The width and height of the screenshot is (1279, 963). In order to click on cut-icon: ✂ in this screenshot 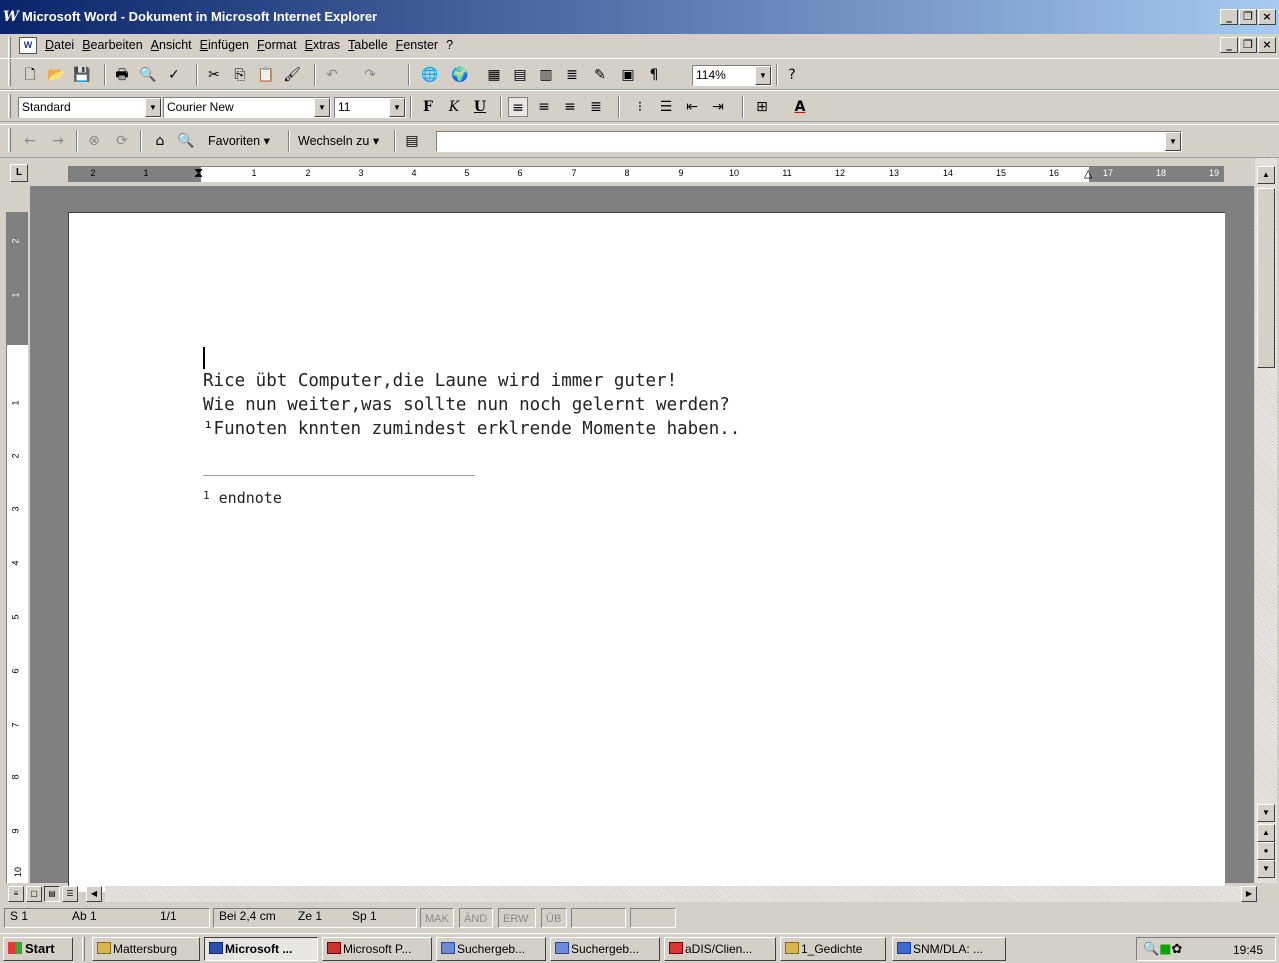, I will do `click(214, 75)`.